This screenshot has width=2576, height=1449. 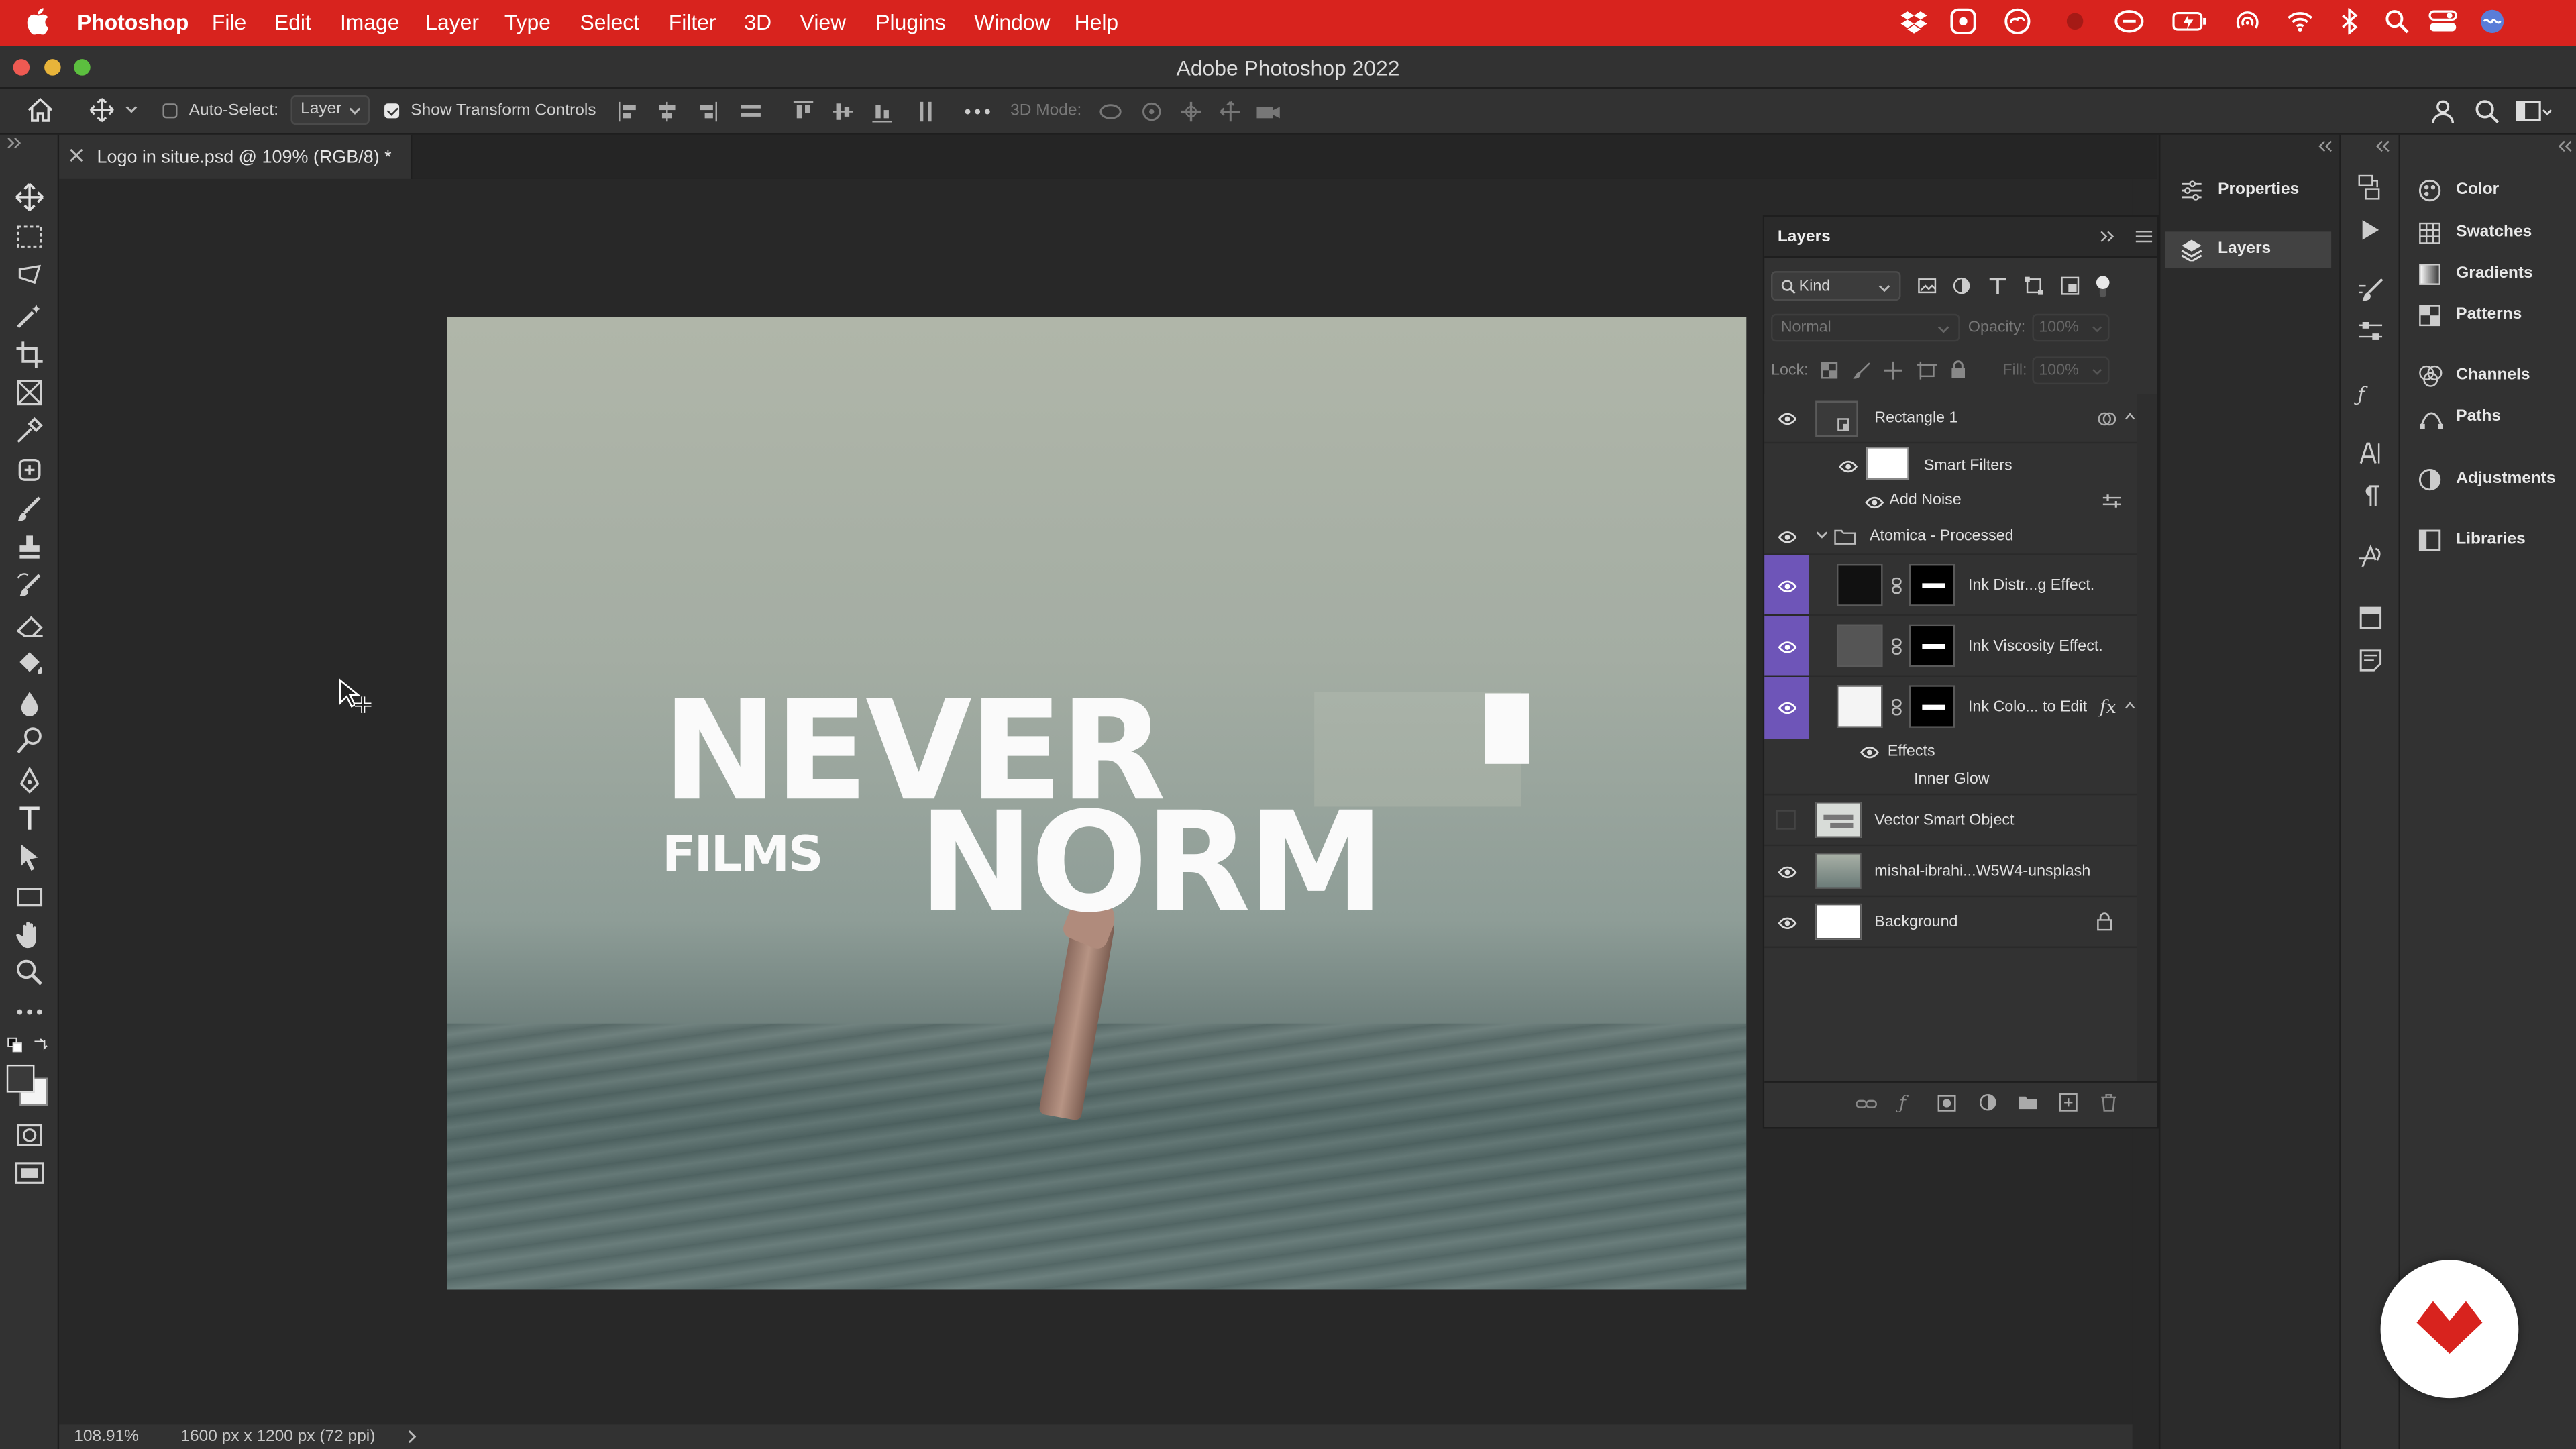 What do you see at coordinates (2071, 370) in the screenshot?
I see `fill-input: 100%` at bounding box center [2071, 370].